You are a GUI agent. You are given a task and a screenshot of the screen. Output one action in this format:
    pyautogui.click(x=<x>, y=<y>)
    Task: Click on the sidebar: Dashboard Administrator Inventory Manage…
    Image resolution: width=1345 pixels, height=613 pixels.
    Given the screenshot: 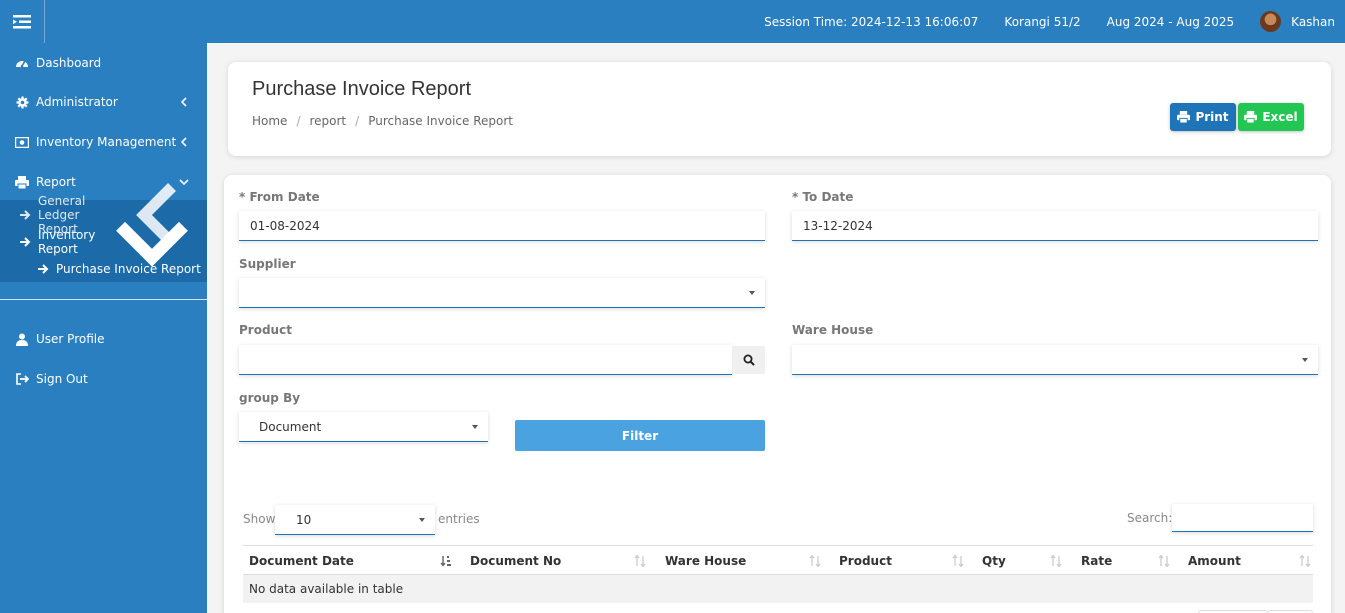 What is the action you would take?
    pyautogui.click(x=103, y=328)
    